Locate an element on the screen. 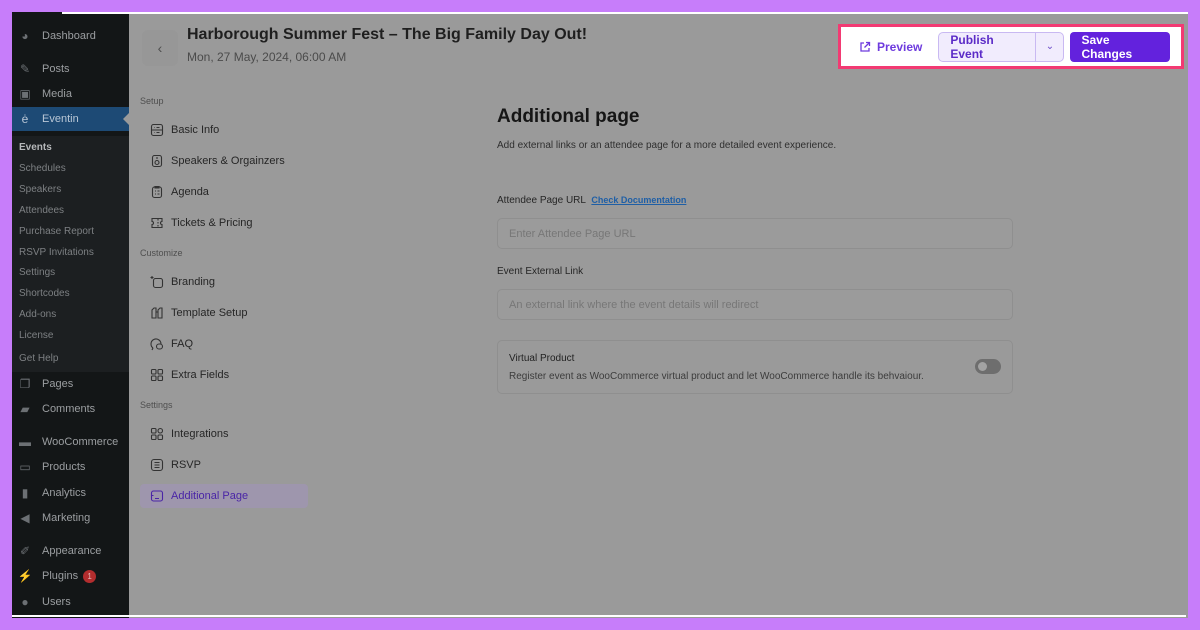 The height and width of the screenshot is (630, 1200). frame-border-top is located at coordinates (625, 13).